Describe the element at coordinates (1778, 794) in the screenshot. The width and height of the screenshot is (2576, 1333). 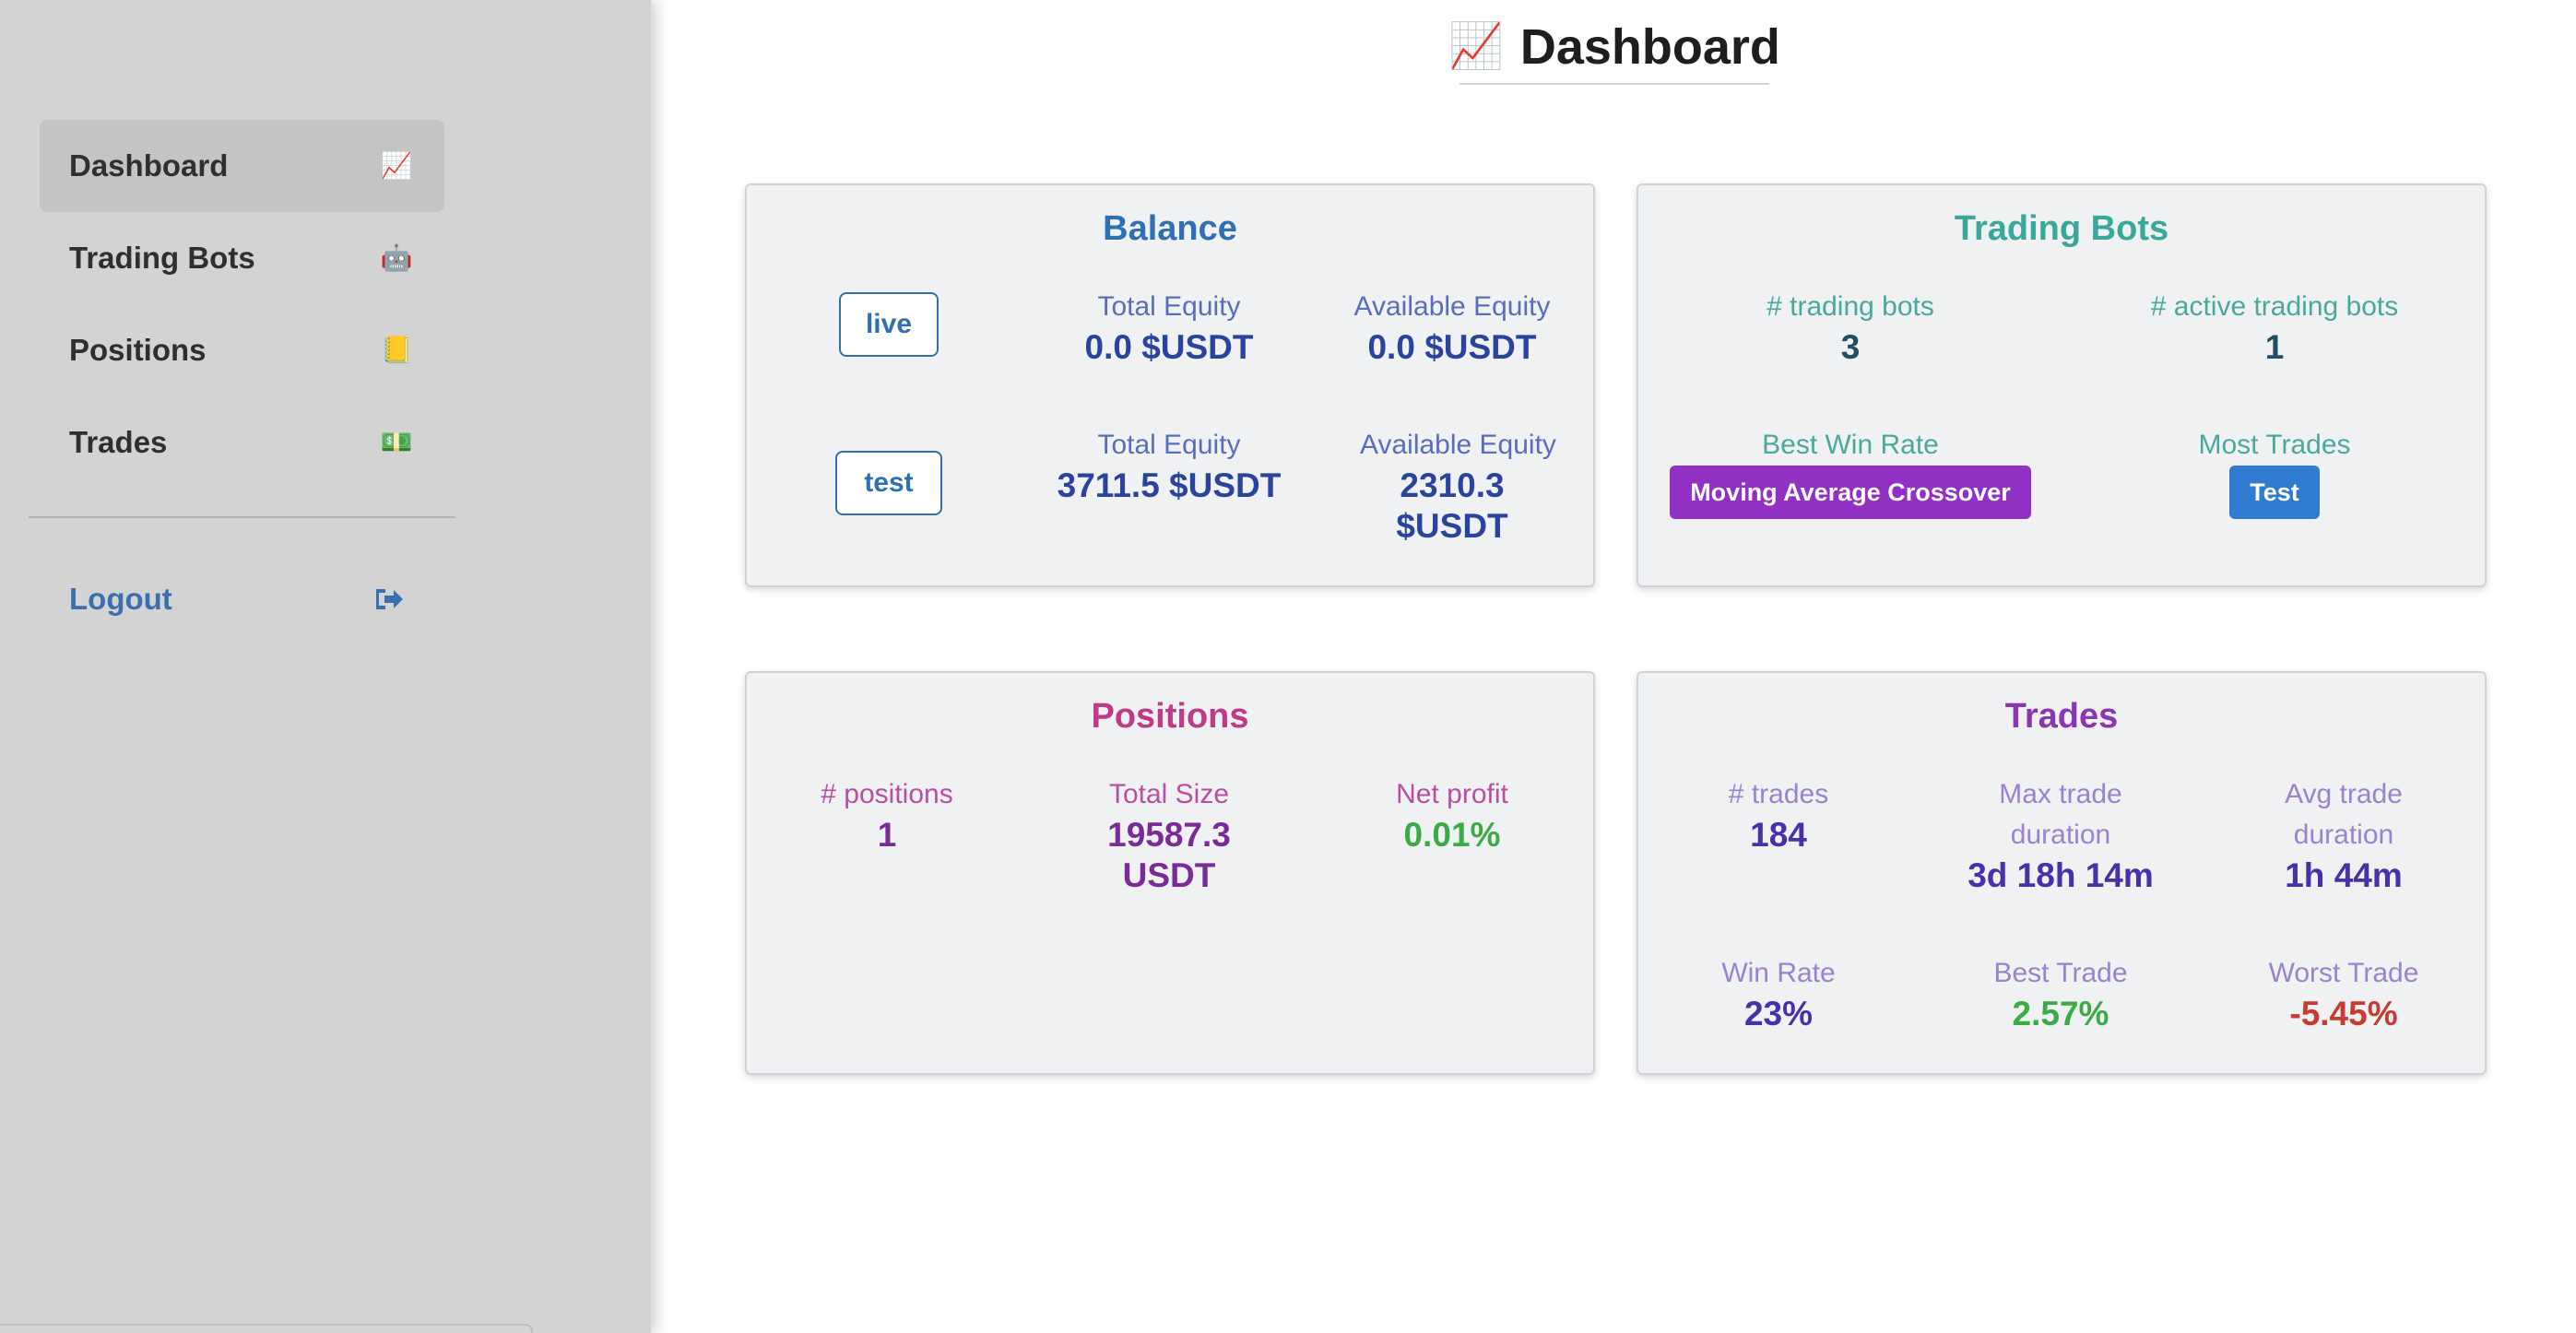
I see `stat-label: # trades` at that location.